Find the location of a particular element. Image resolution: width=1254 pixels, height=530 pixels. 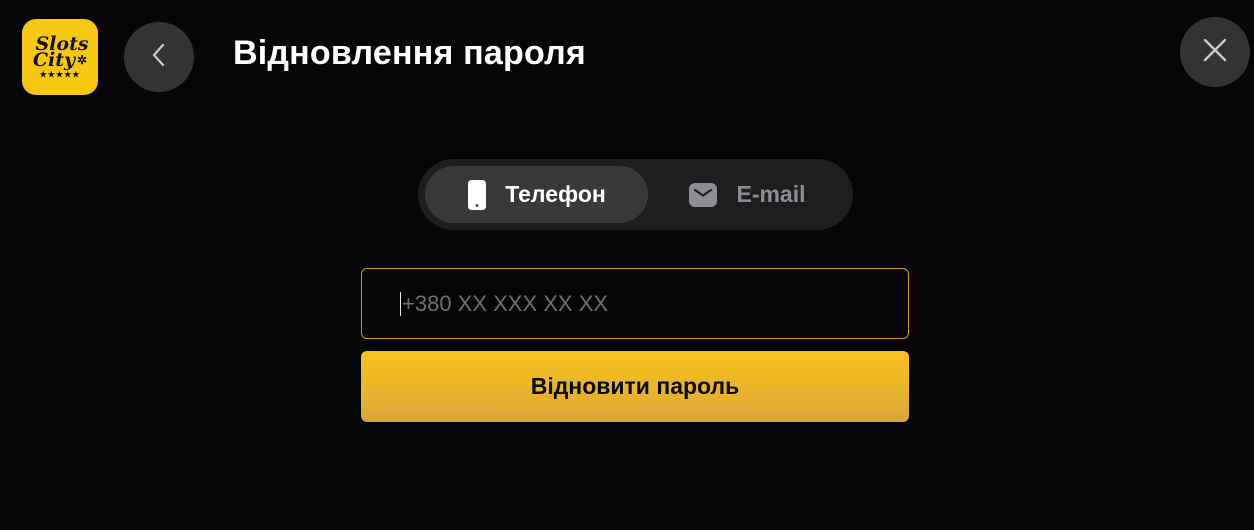

phone-icon is located at coordinates (477, 195).